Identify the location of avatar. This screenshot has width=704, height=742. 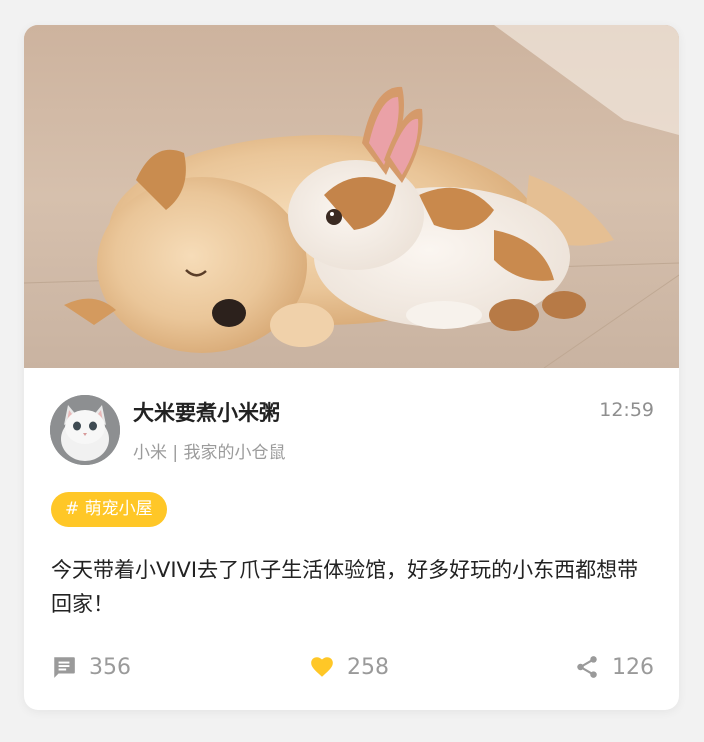
(85, 430).